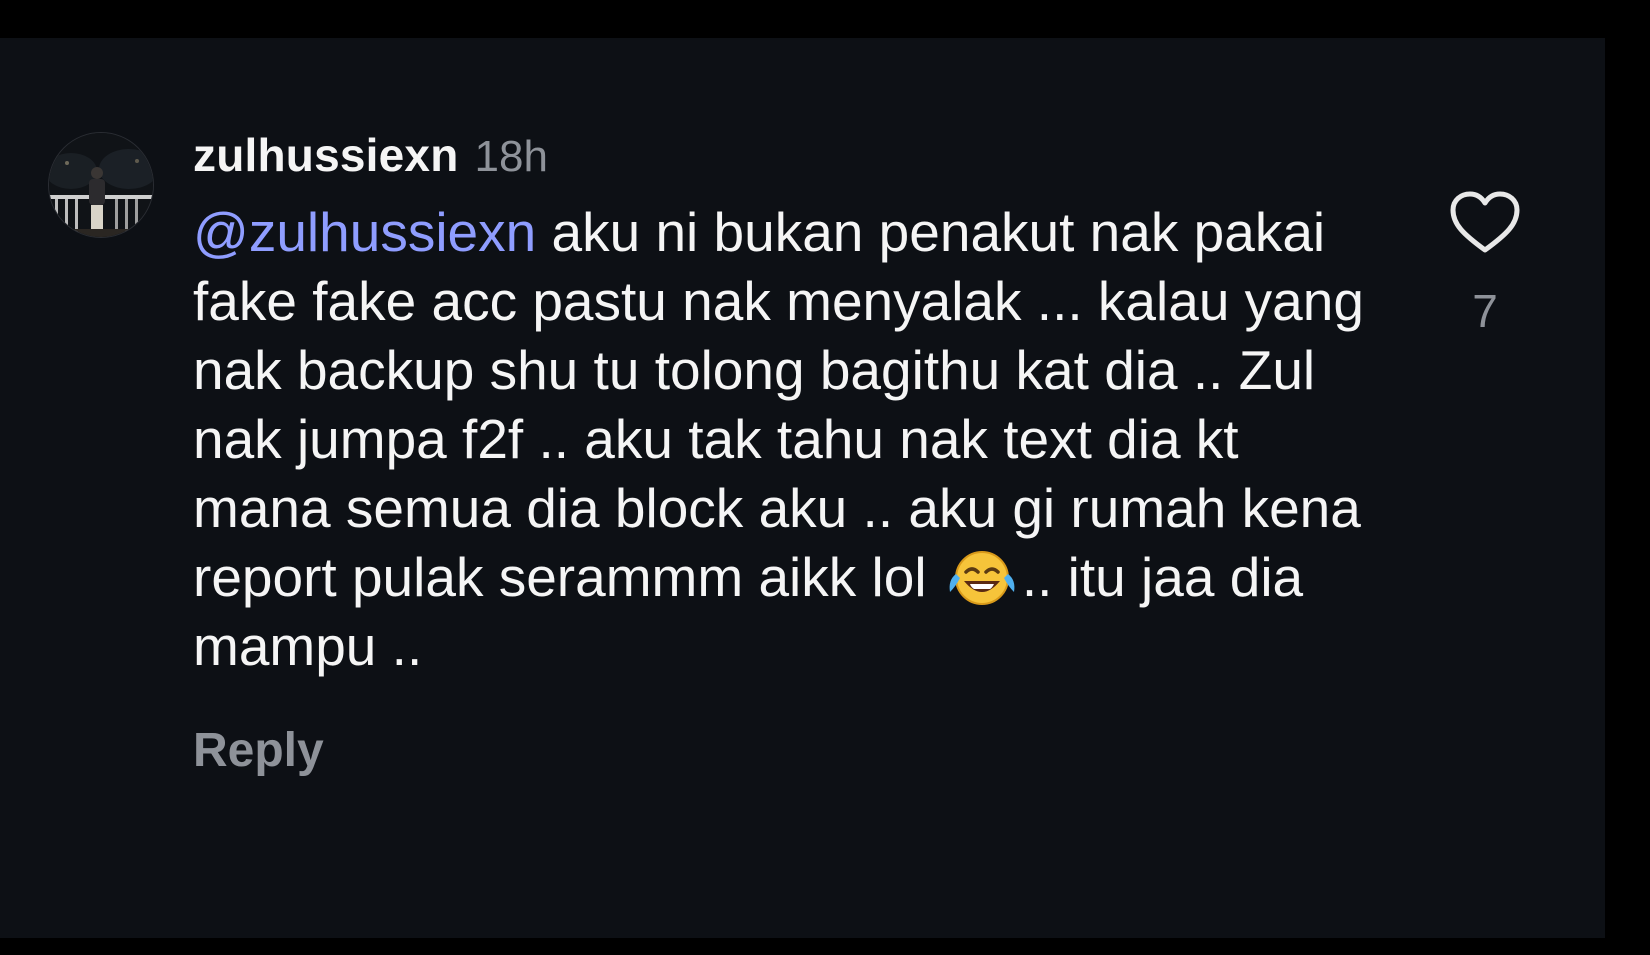 The width and height of the screenshot is (1650, 955). I want to click on avatar-image, so click(101, 185).